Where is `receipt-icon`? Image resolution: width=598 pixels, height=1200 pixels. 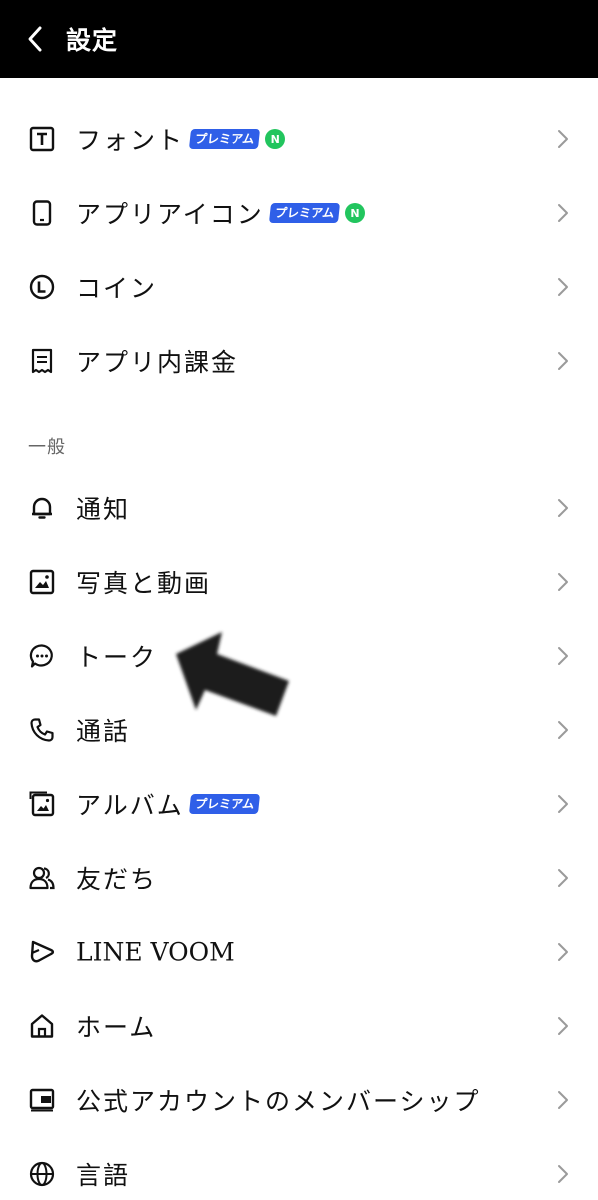 receipt-icon is located at coordinates (42, 361).